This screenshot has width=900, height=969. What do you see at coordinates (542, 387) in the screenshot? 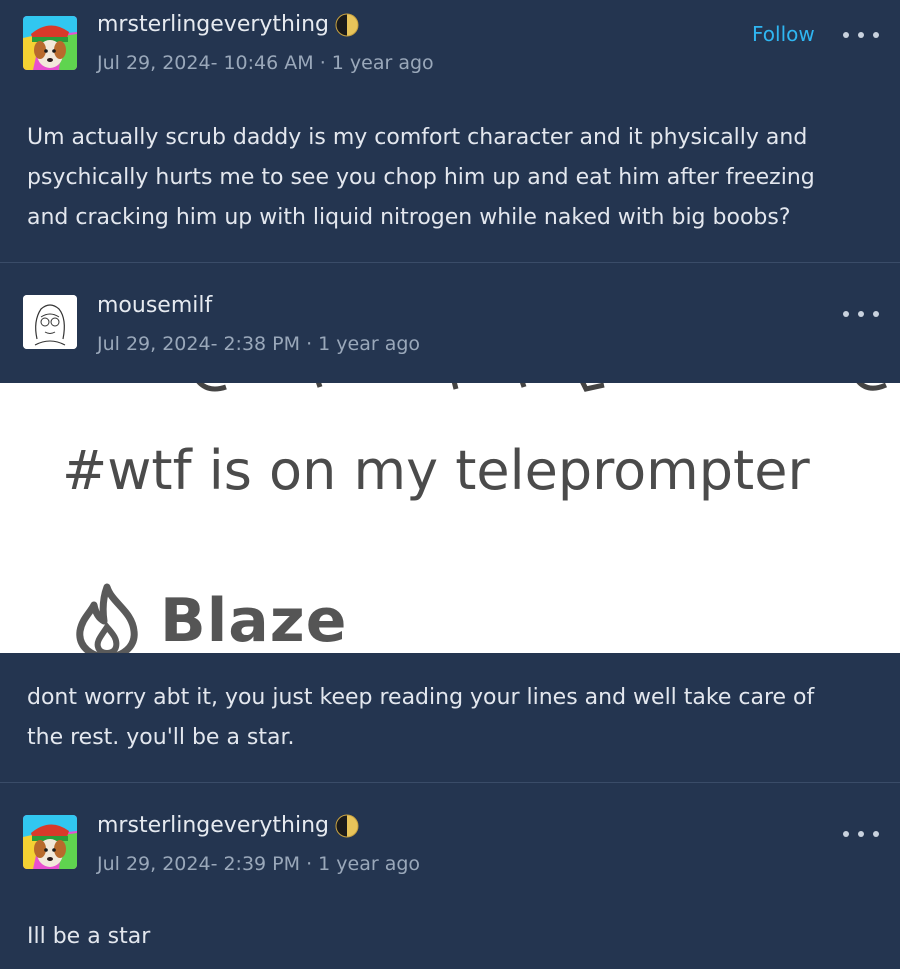
I see `cropped-text-fragment` at bounding box center [542, 387].